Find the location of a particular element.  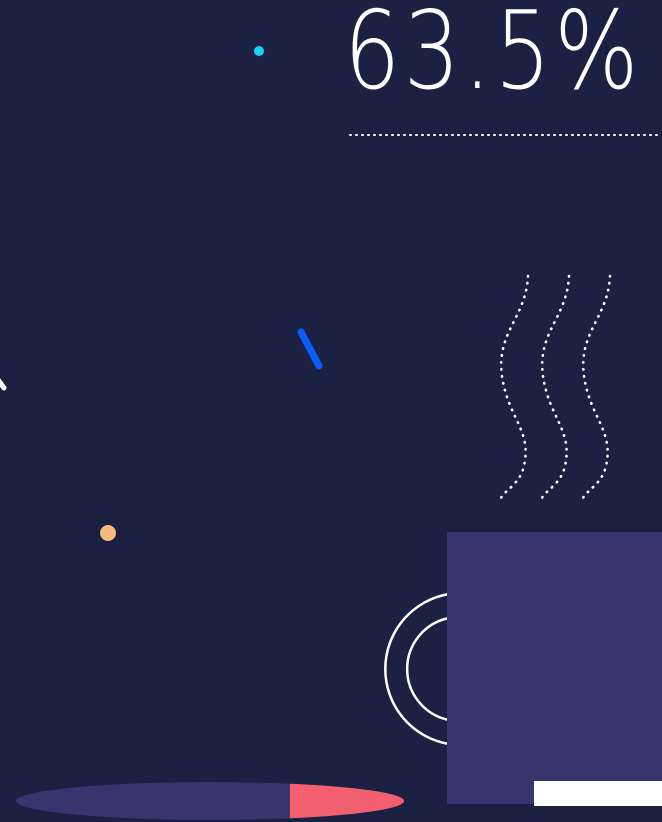

cyan-dot is located at coordinates (259, 51).